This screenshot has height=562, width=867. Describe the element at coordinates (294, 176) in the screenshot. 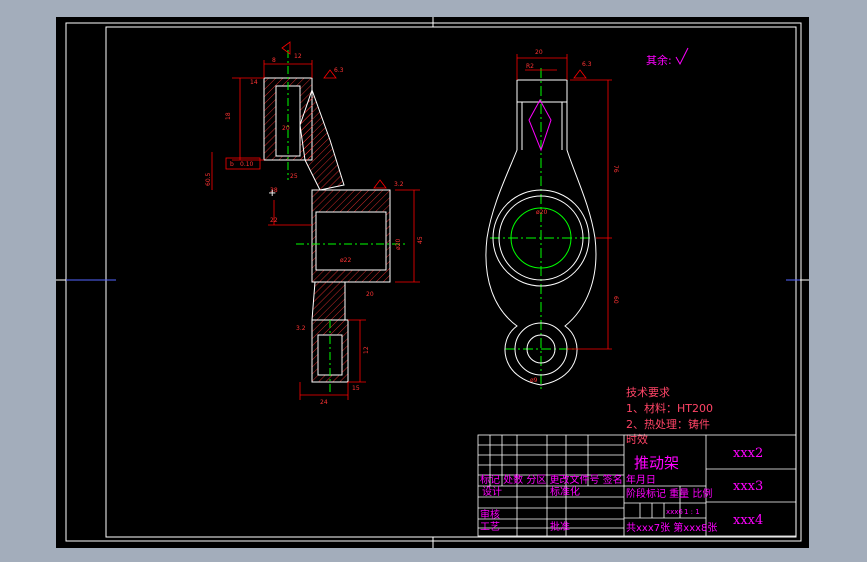

I see `dim-text: 25` at that location.